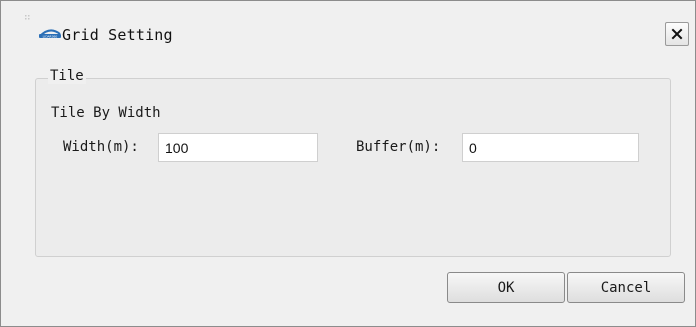  What do you see at coordinates (238, 147) in the screenshot?
I see `width-input` at bounding box center [238, 147].